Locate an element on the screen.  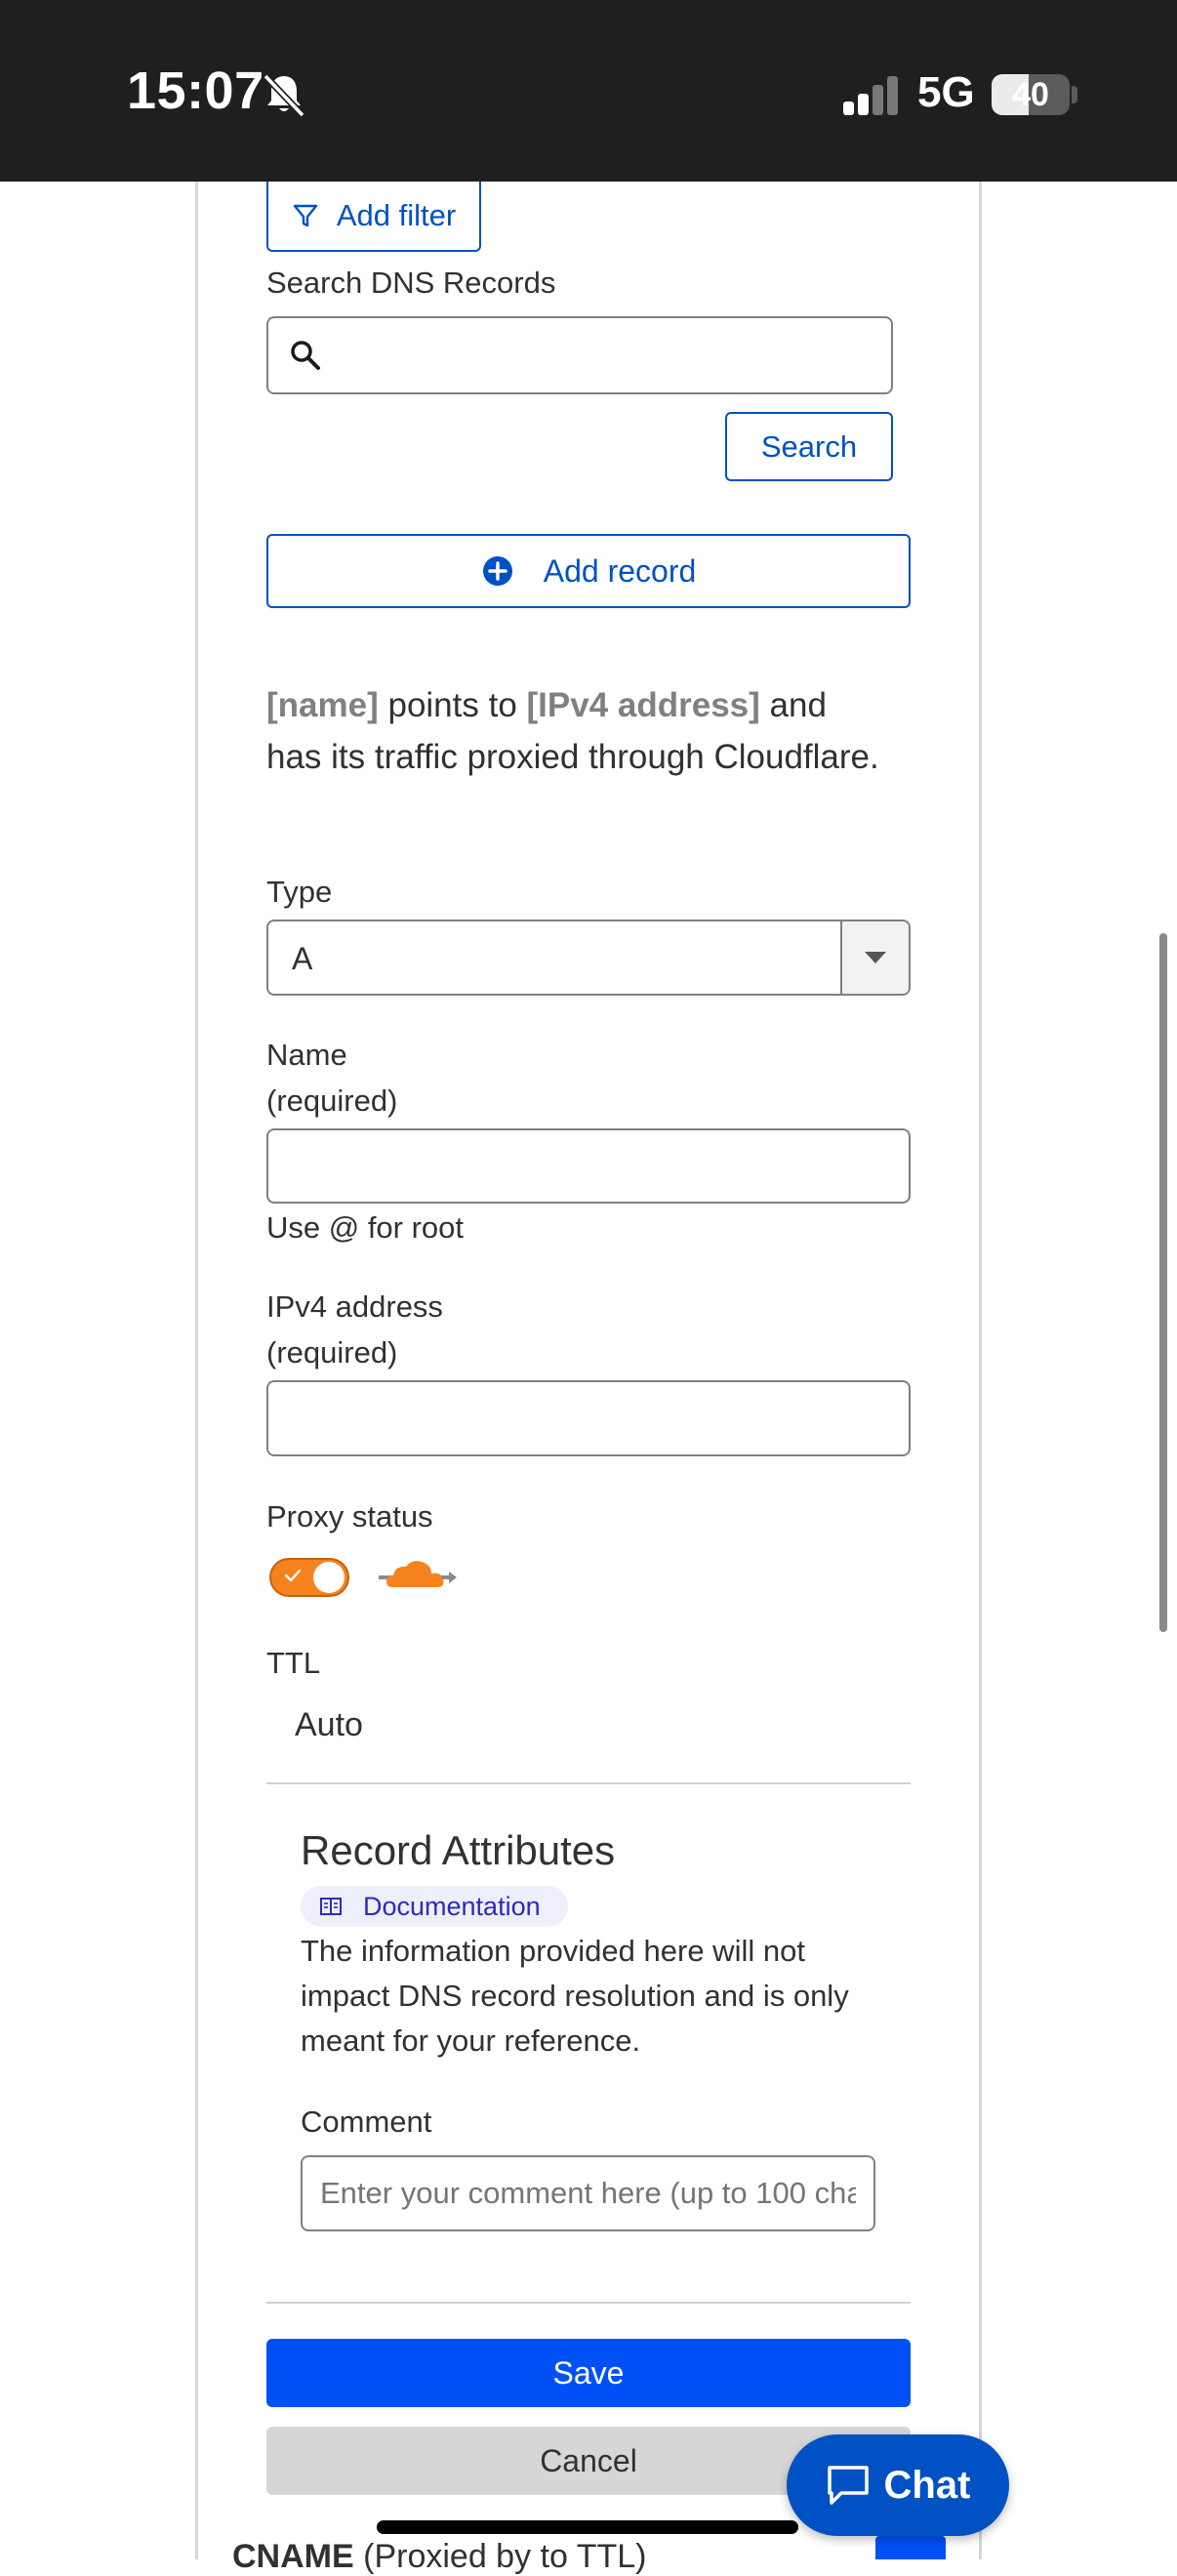
search-button-label: Search is located at coordinates (809, 446).